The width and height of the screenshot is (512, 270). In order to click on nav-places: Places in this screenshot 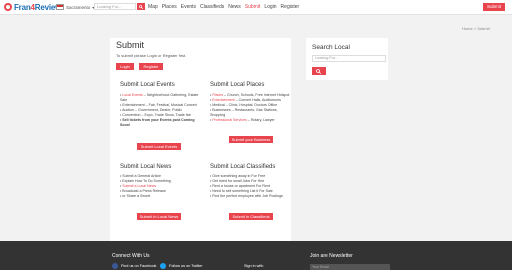, I will do `click(169, 7)`.